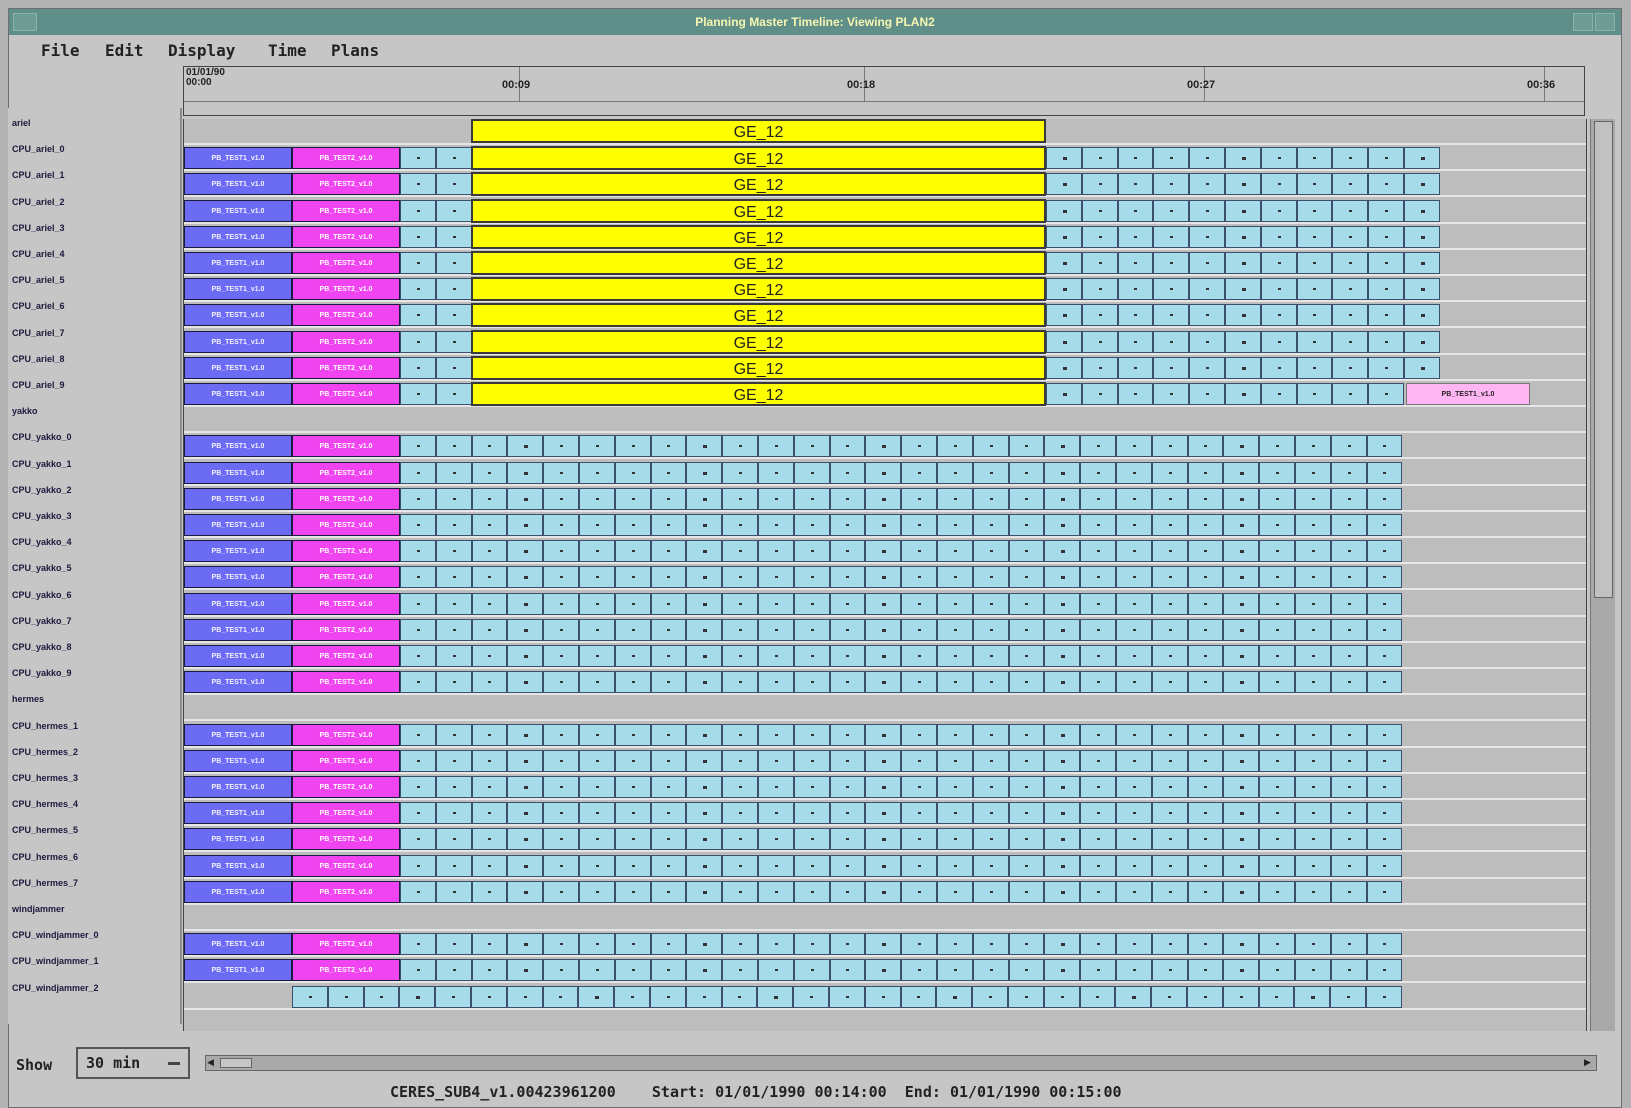  I want to click on menu-plans: Plans, so click(355, 51).